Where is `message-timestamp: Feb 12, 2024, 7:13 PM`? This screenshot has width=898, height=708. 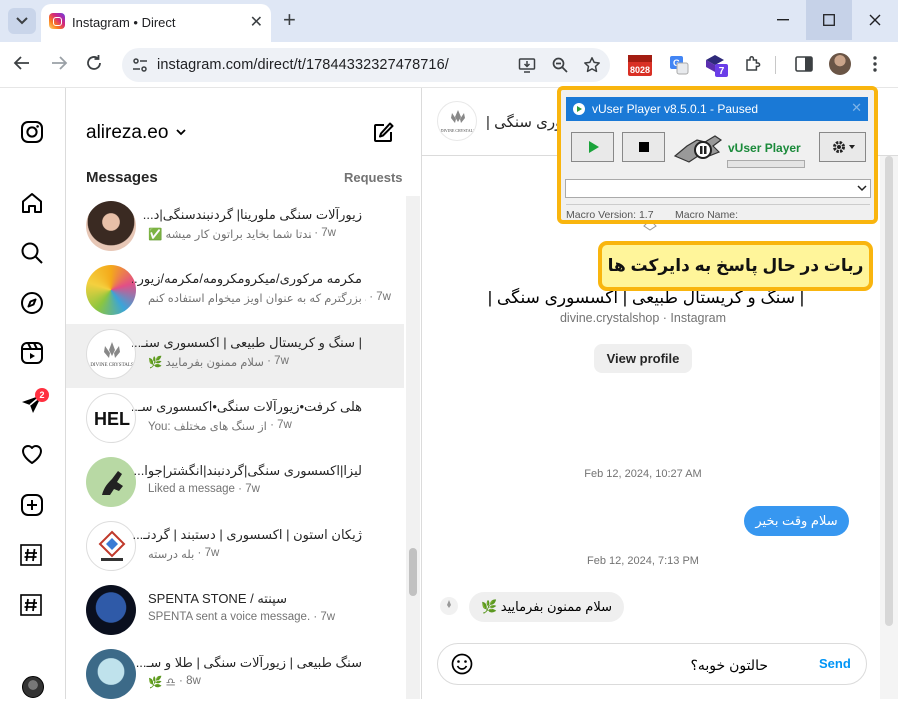 message-timestamp: Feb 12, 2024, 7:13 PM is located at coordinates (643, 561).